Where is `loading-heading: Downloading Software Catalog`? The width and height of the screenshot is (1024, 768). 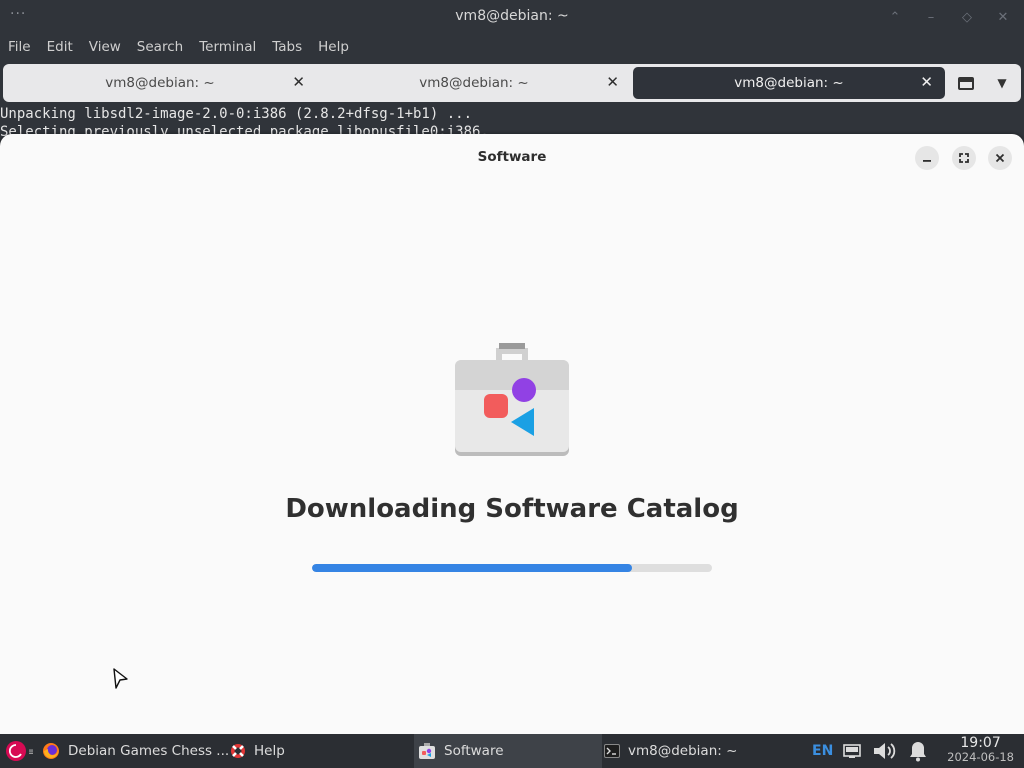
loading-heading: Downloading Software Catalog is located at coordinates (512, 509).